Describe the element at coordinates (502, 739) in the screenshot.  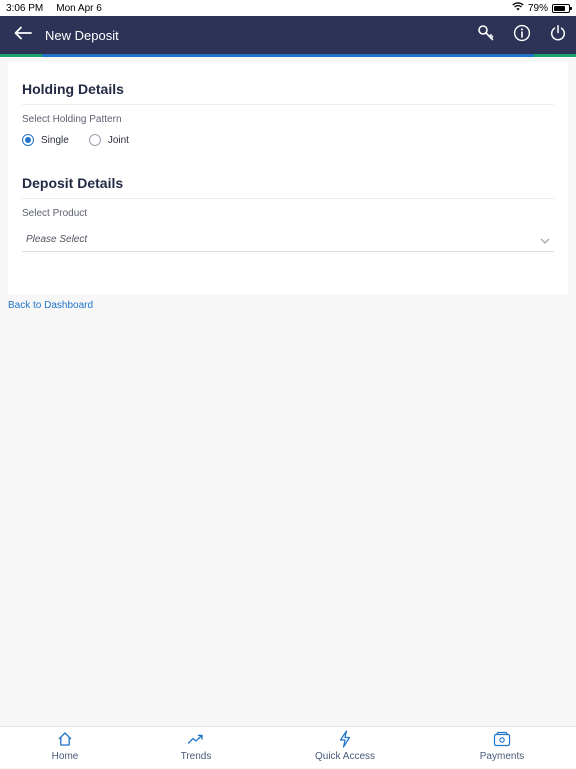
I see `payments-icon` at that location.